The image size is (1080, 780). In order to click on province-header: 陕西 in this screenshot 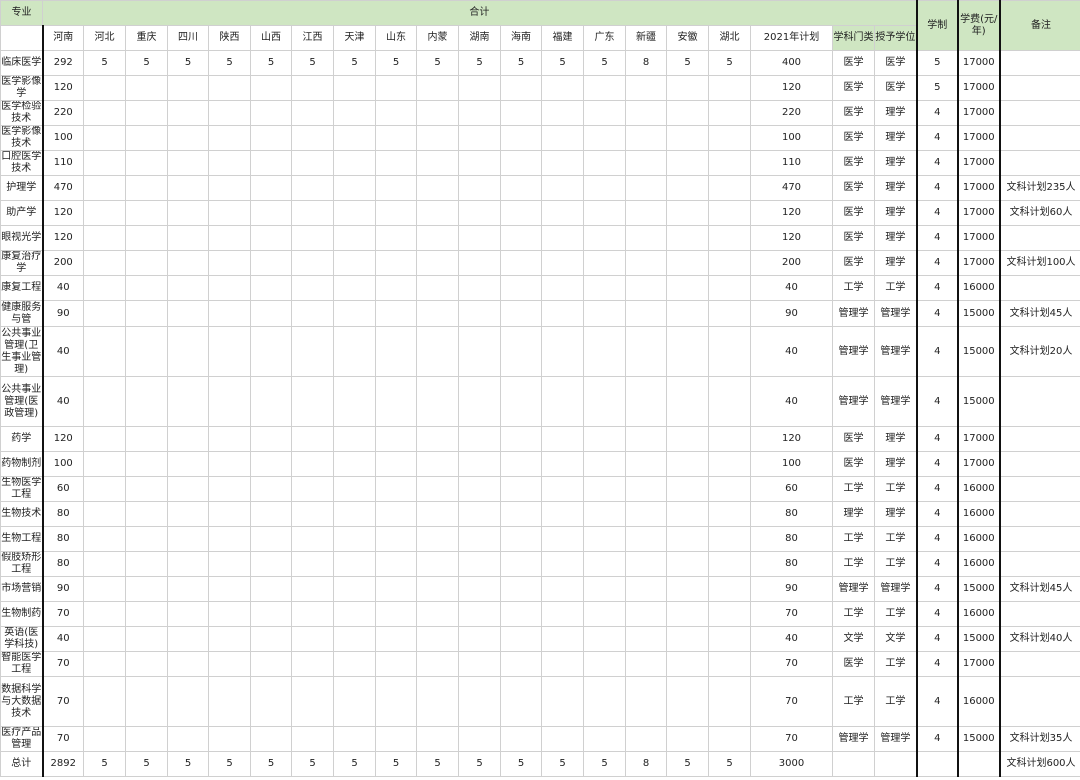, I will do `click(229, 38)`.